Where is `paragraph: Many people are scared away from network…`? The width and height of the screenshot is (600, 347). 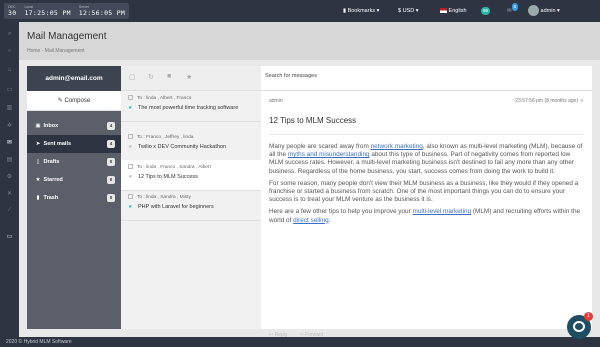 paragraph: Many people are scared away from network… is located at coordinates (426, 159).